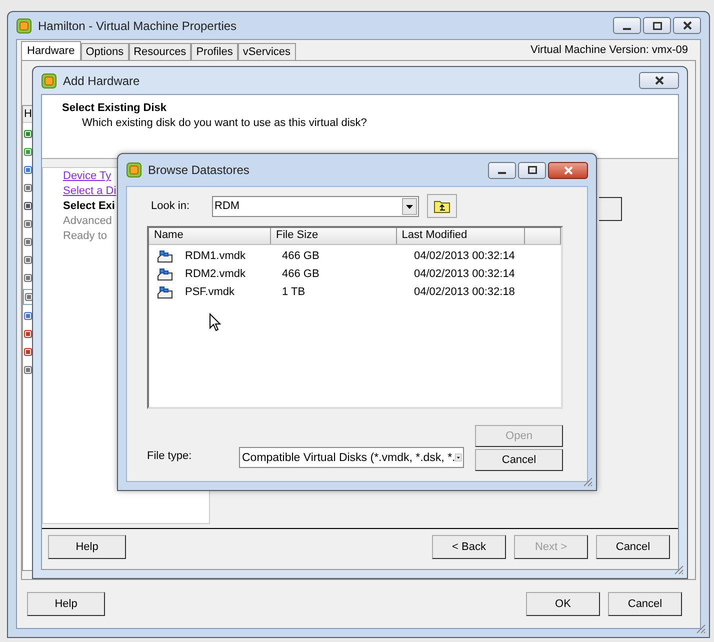 The width and height of the screenshot is (714, 642). I want to click on page-heading: Select Existing Disk, so click(115, 108).